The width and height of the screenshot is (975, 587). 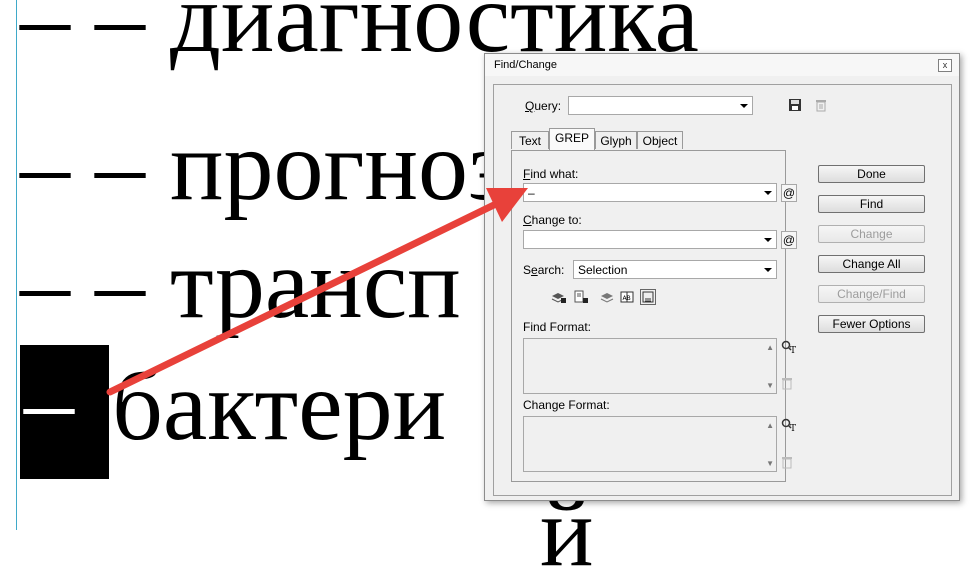 I want to click on include-master-pages-icon: AB, so click(x=627, y=297).